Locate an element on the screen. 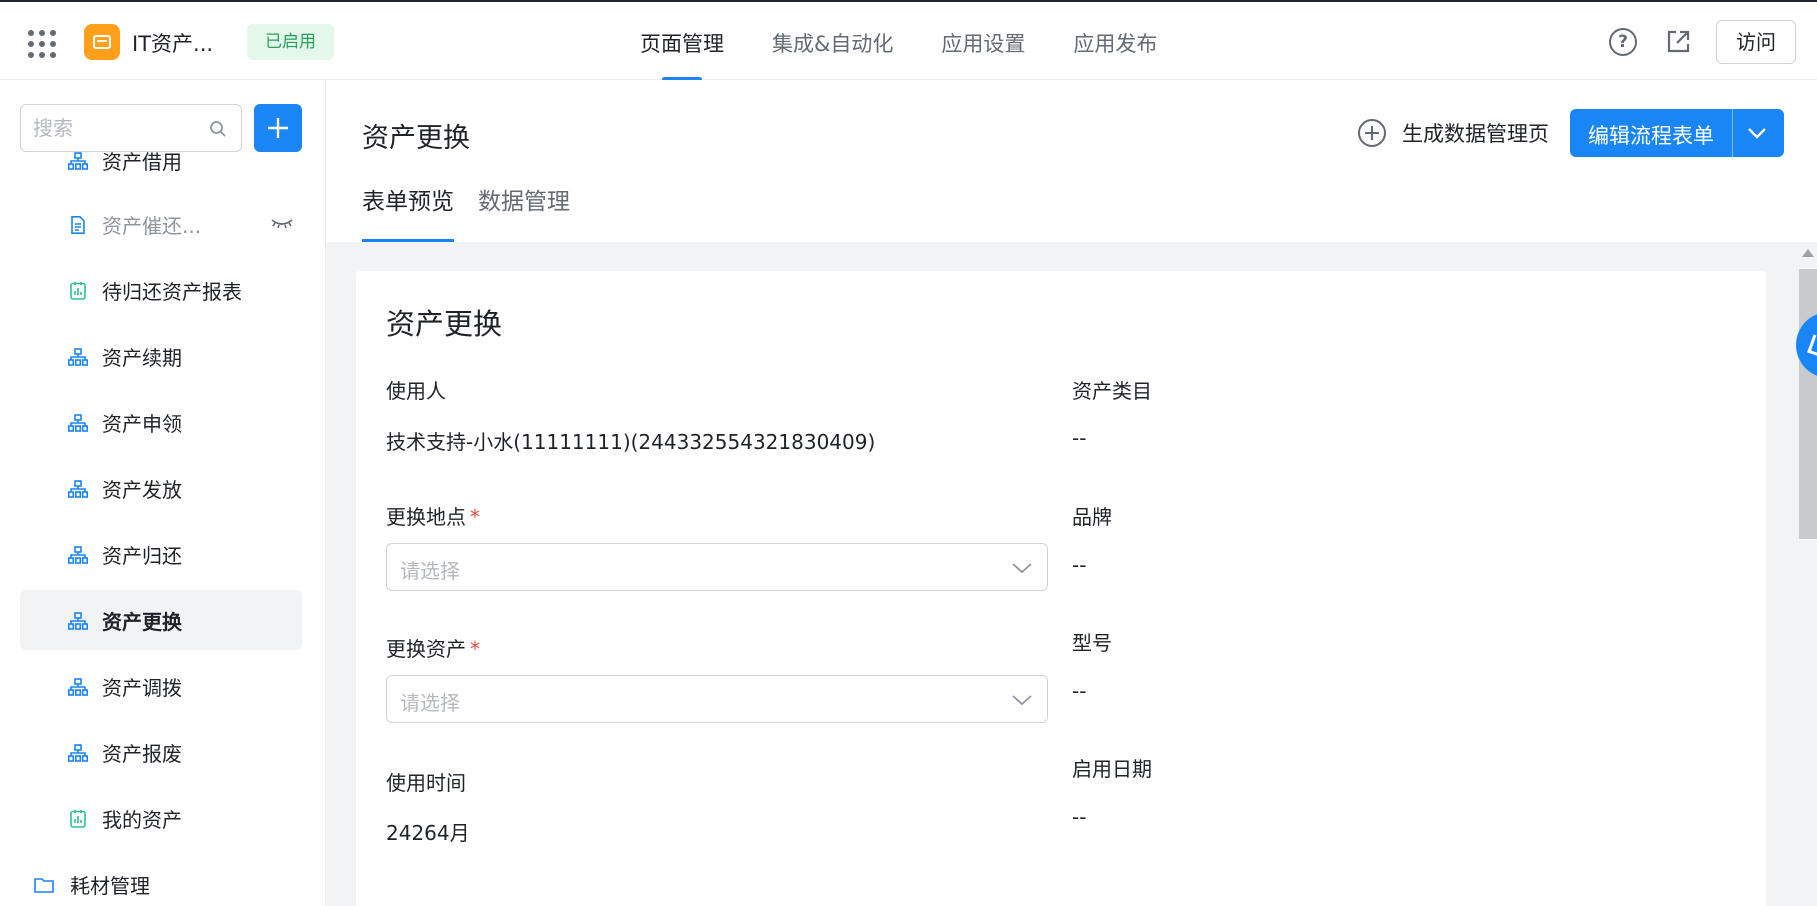  tab-form-preview: 表单预览 is located at coordinates (408, 211).